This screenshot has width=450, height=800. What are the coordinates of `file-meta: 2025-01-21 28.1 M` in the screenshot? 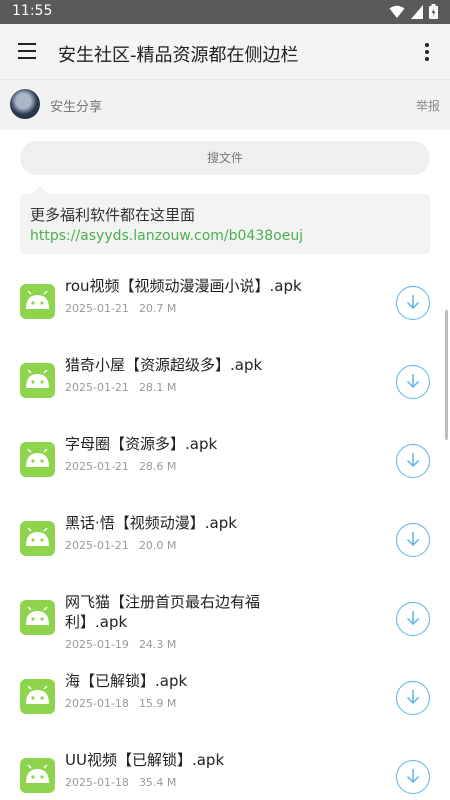 It's located at (125, 387).